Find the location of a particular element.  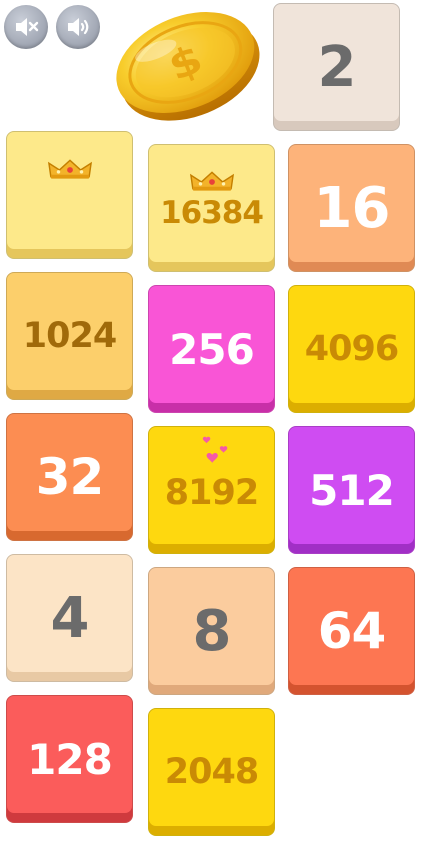

board-tile: 16384 is located at coordinates (211, 208).